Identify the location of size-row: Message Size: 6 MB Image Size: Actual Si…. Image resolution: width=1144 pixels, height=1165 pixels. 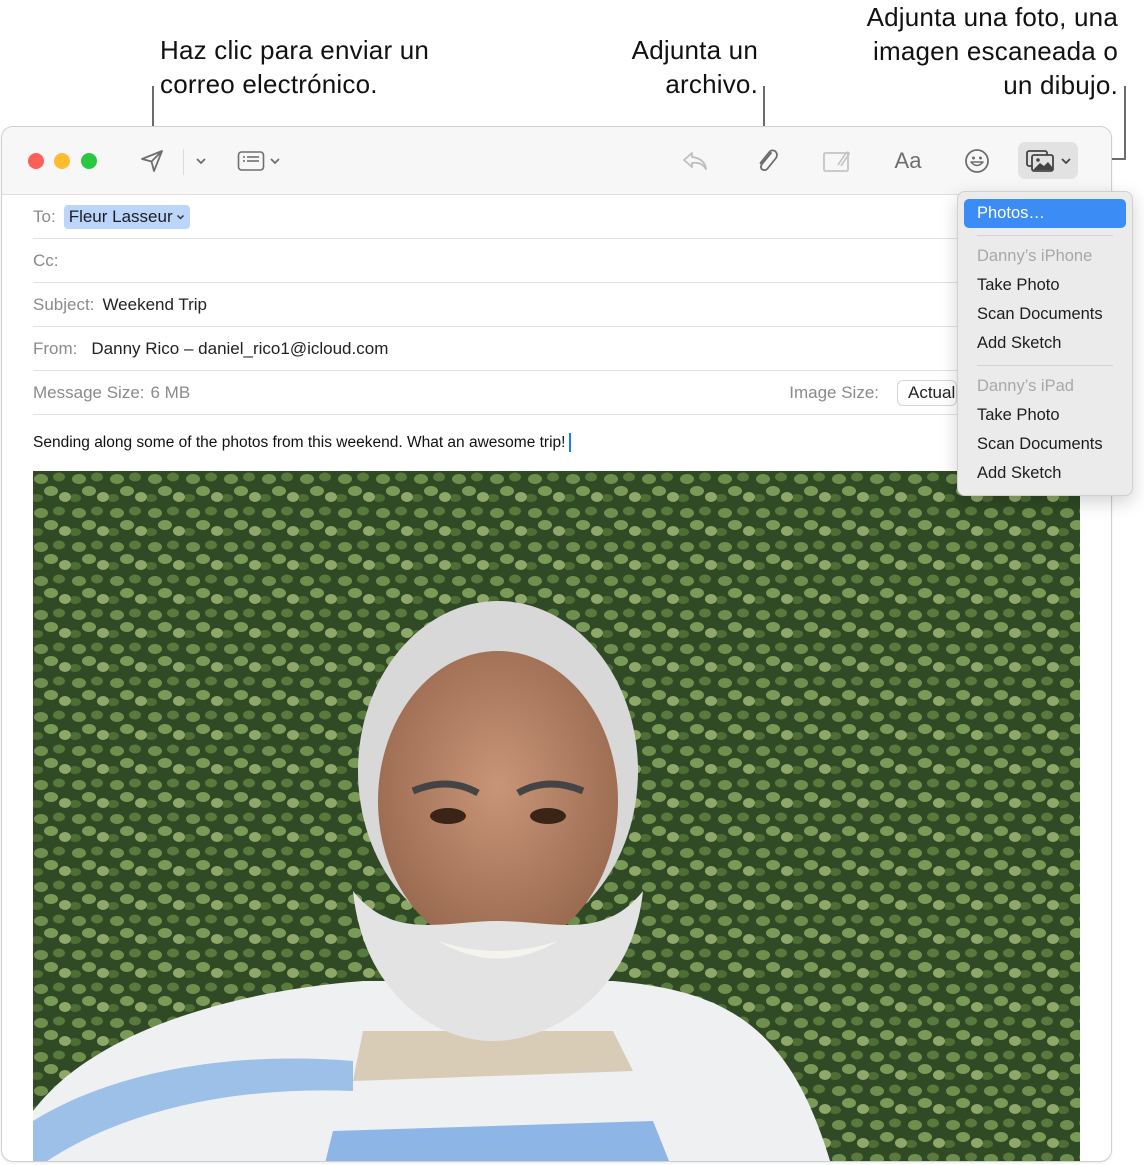
(572, 393).